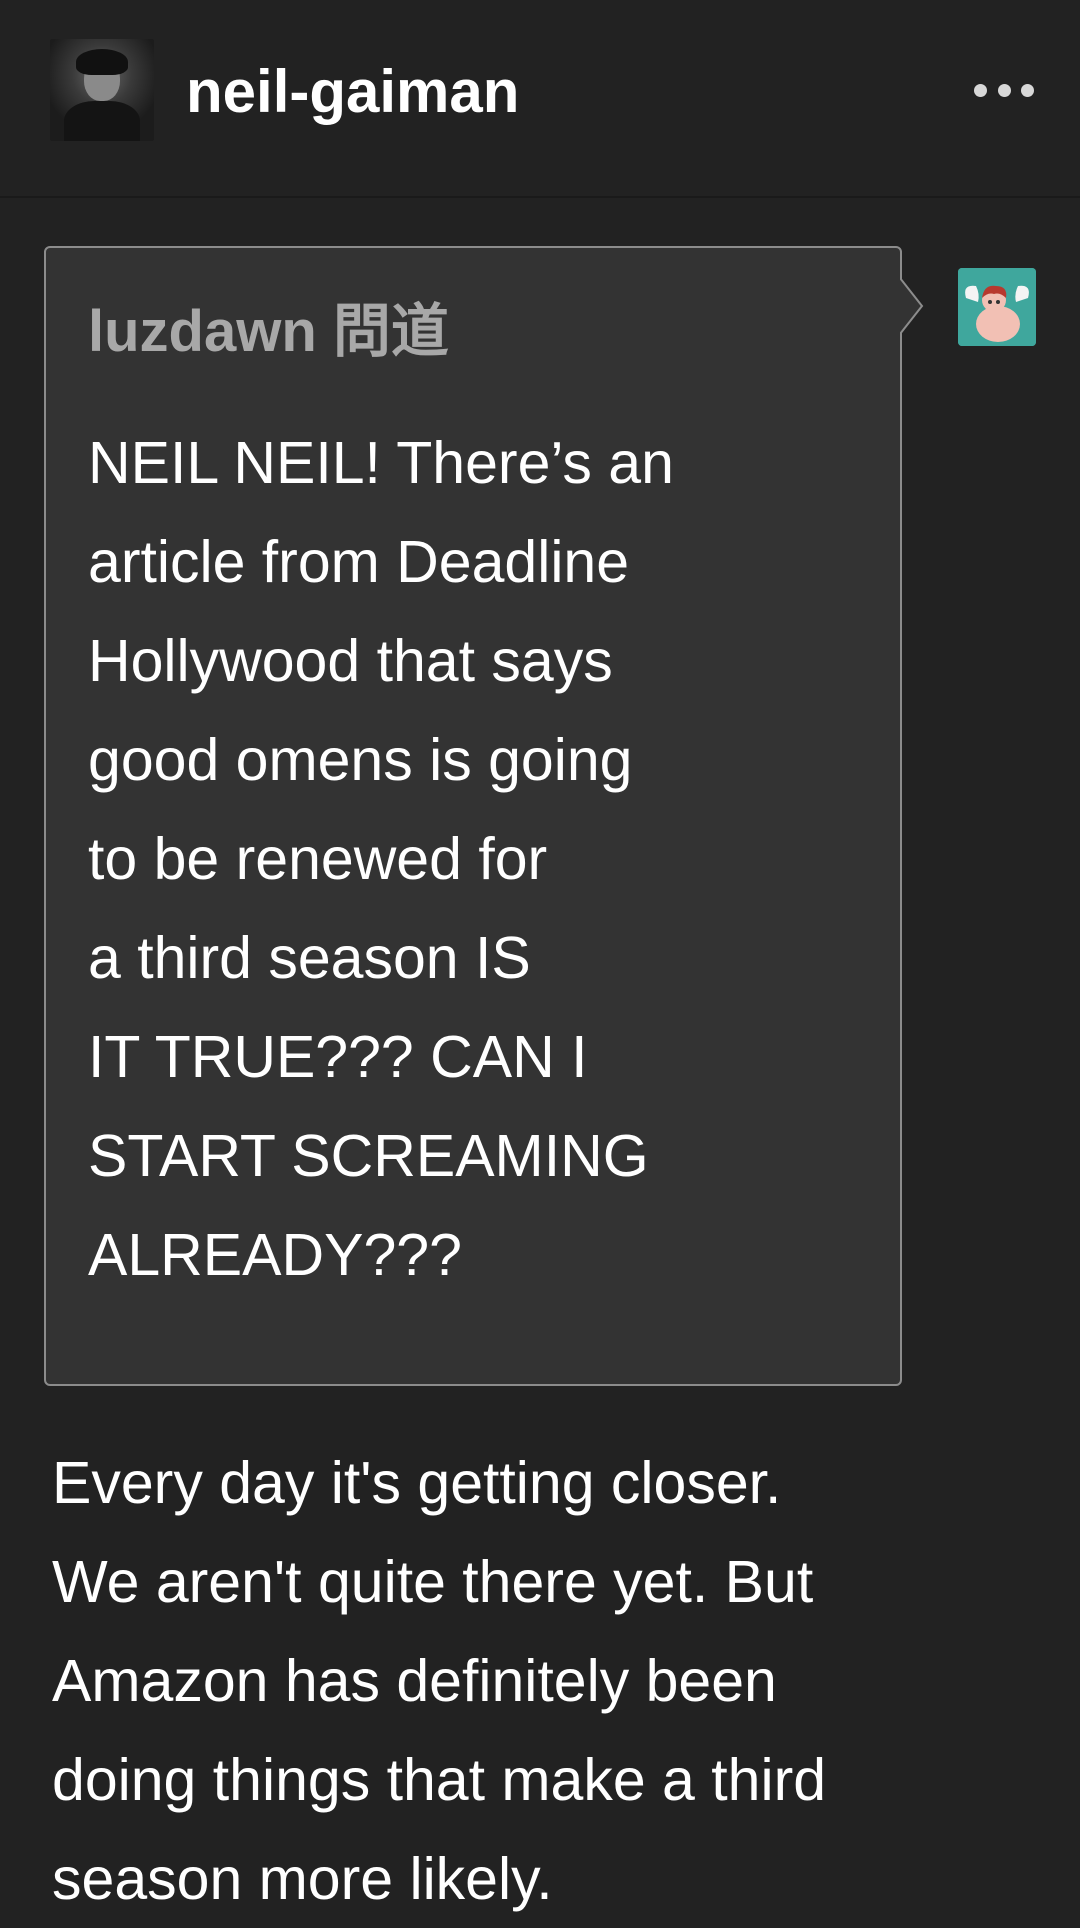  What do you see at coordinates (360, 760) in the screenshot?
I see `ask-question-line: good omens is going` at bounding box center [360, 760].